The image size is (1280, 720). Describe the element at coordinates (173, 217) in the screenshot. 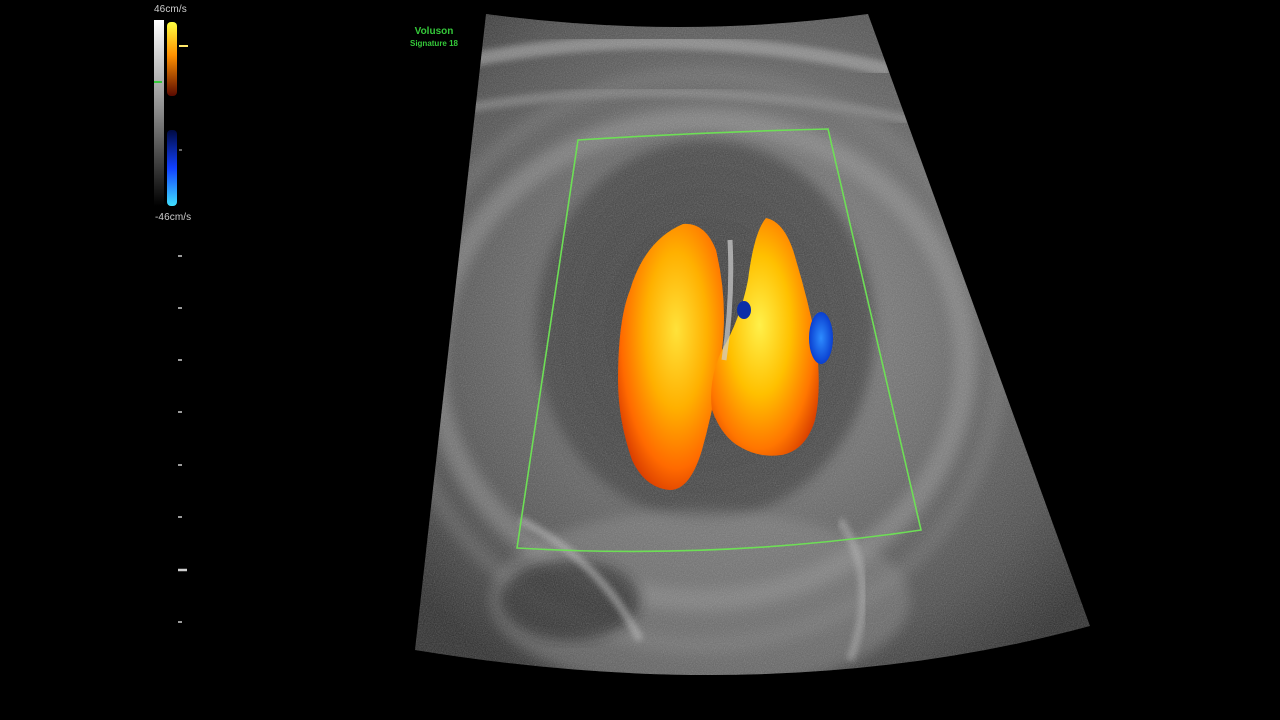

I see `velocity-min-label: -46cm/s` at that location.